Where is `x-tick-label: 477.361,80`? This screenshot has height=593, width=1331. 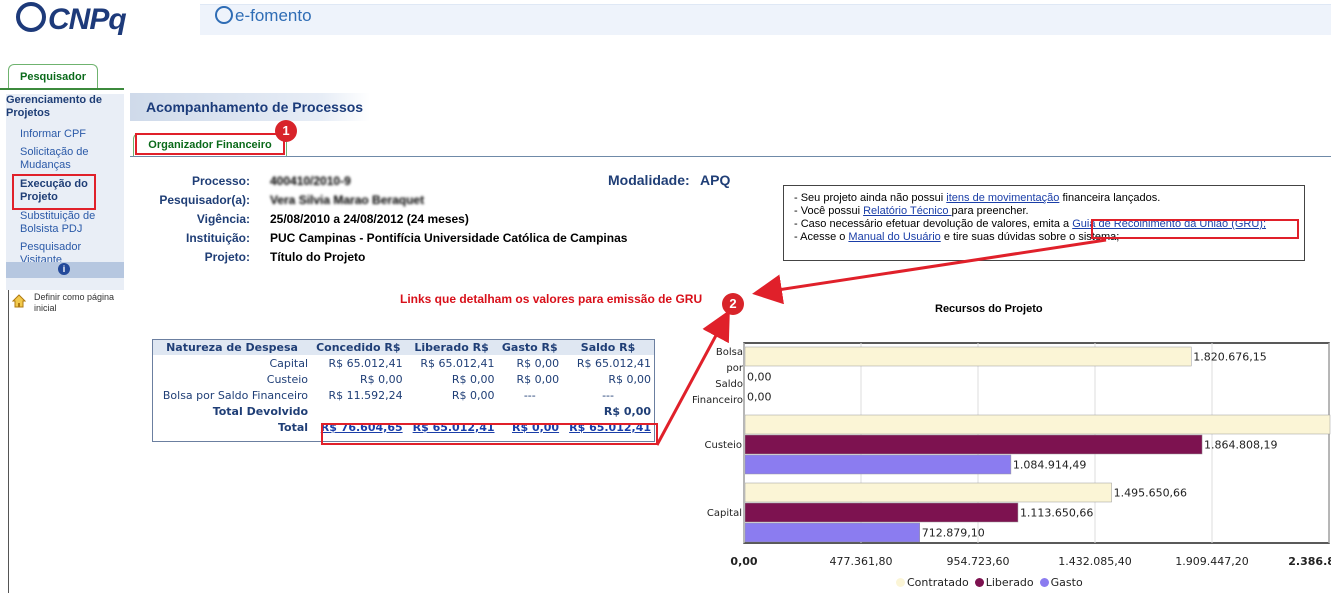 x-tick-label: 477.361,80 is located at coordinates (861, 561).